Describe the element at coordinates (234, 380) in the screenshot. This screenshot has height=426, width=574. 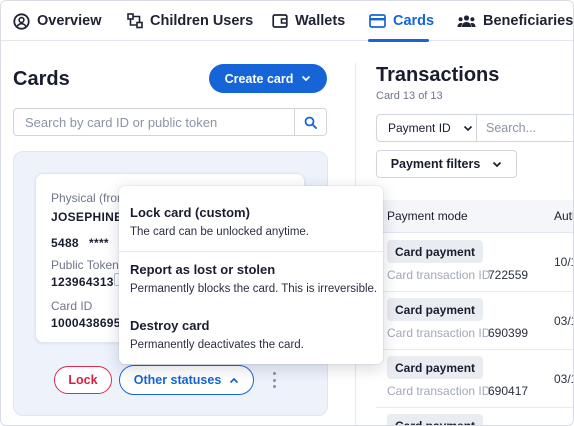
I see `chevron-up-icon` at that location.